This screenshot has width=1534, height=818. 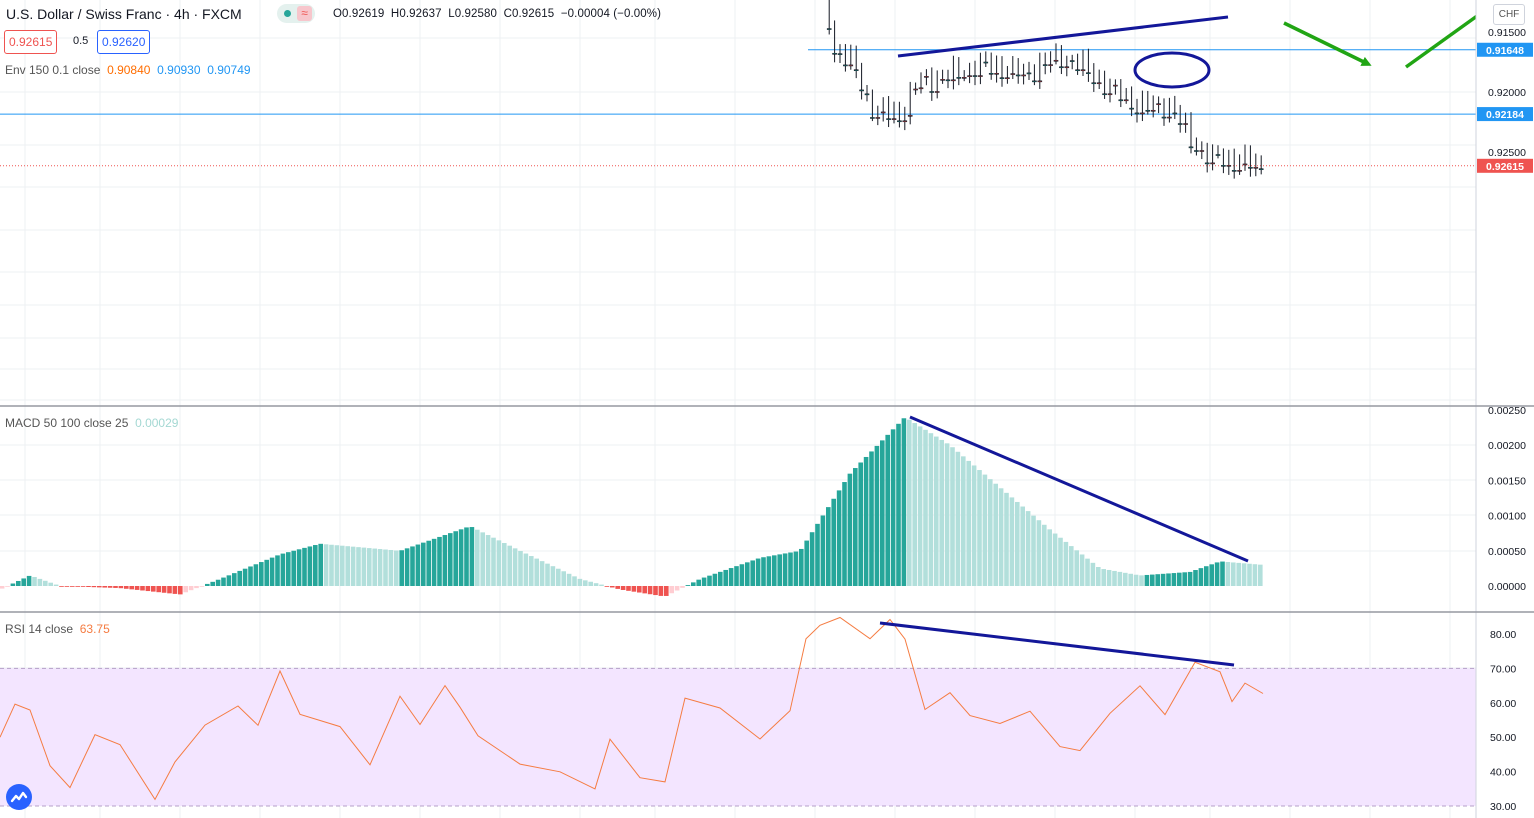 I want to click on currency-button: CHF, so click(x=1509, y=14).